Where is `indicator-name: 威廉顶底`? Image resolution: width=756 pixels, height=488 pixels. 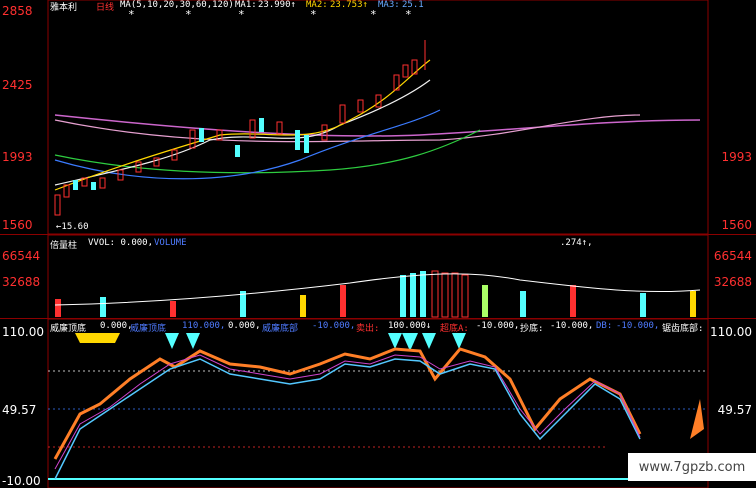
indicator-name: 威廉顶底 is located at coordinates (68, 329).